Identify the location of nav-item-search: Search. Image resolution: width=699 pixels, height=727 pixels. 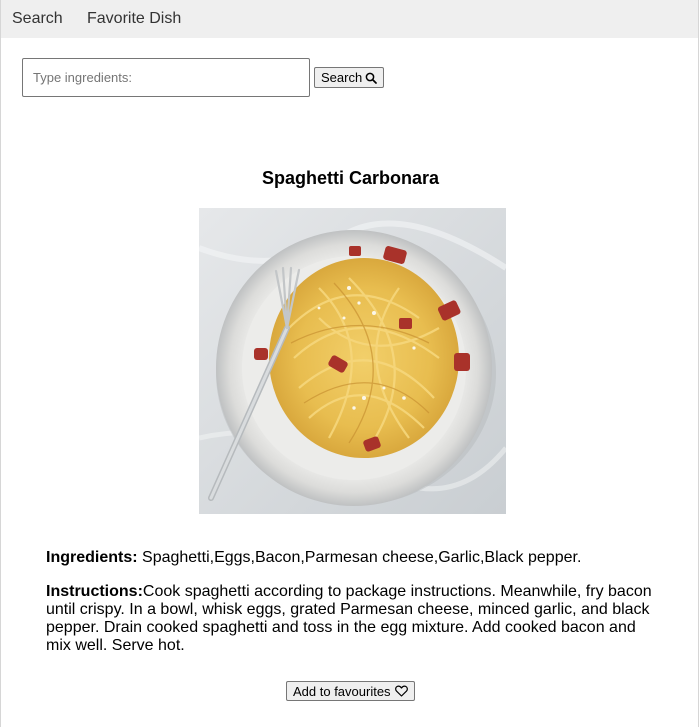
(37, 19).